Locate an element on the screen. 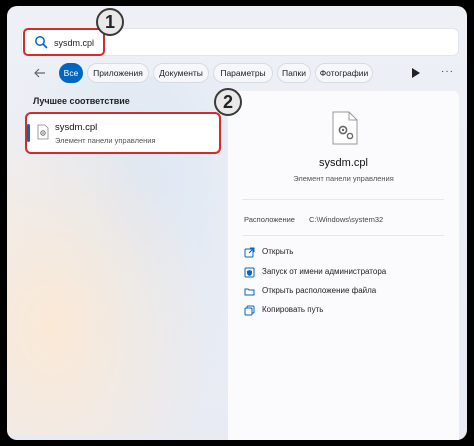 The width and height of the screenshot is (474, 446). tab-photos: Фотографии is located at coordinates (344, 73).